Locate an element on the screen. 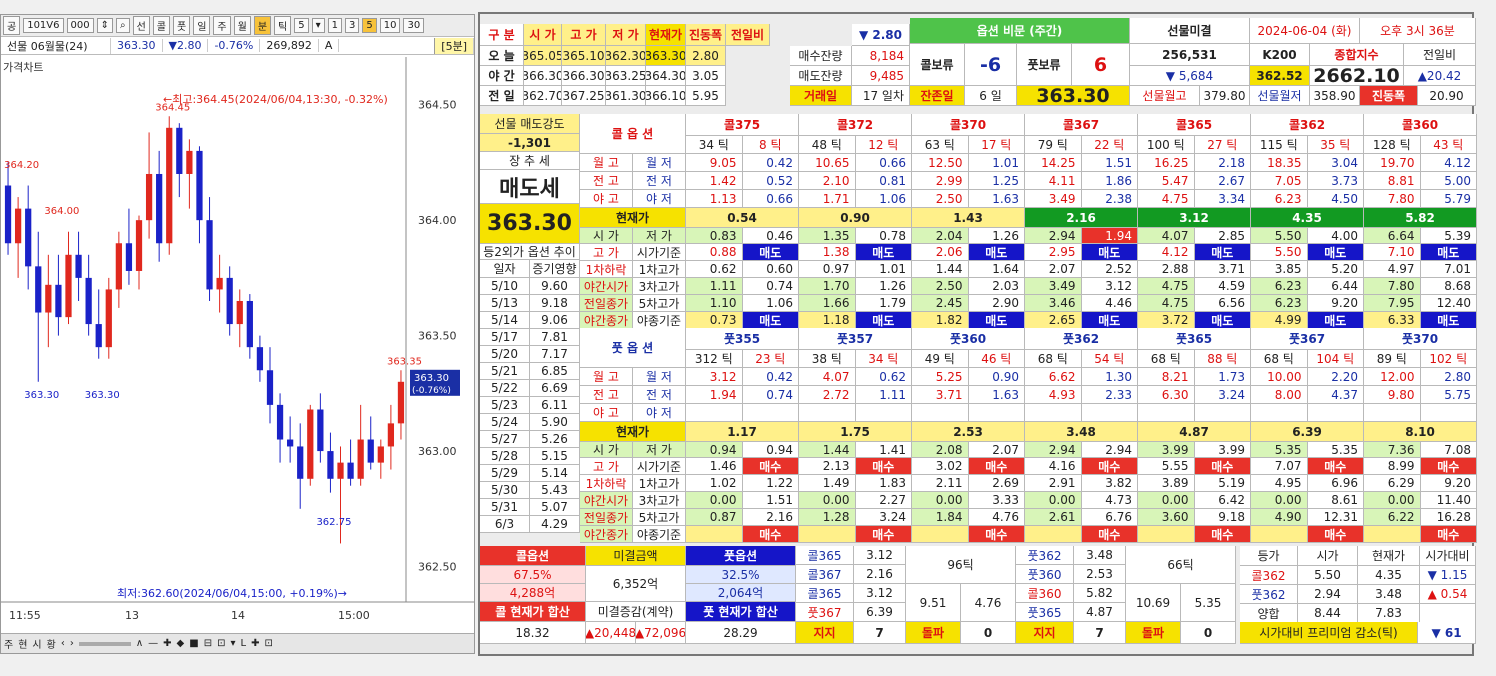 This screenshot has width=1496, height=676. chart-bottom-btn-16: ⊡ is located at coordinates (268, 643).